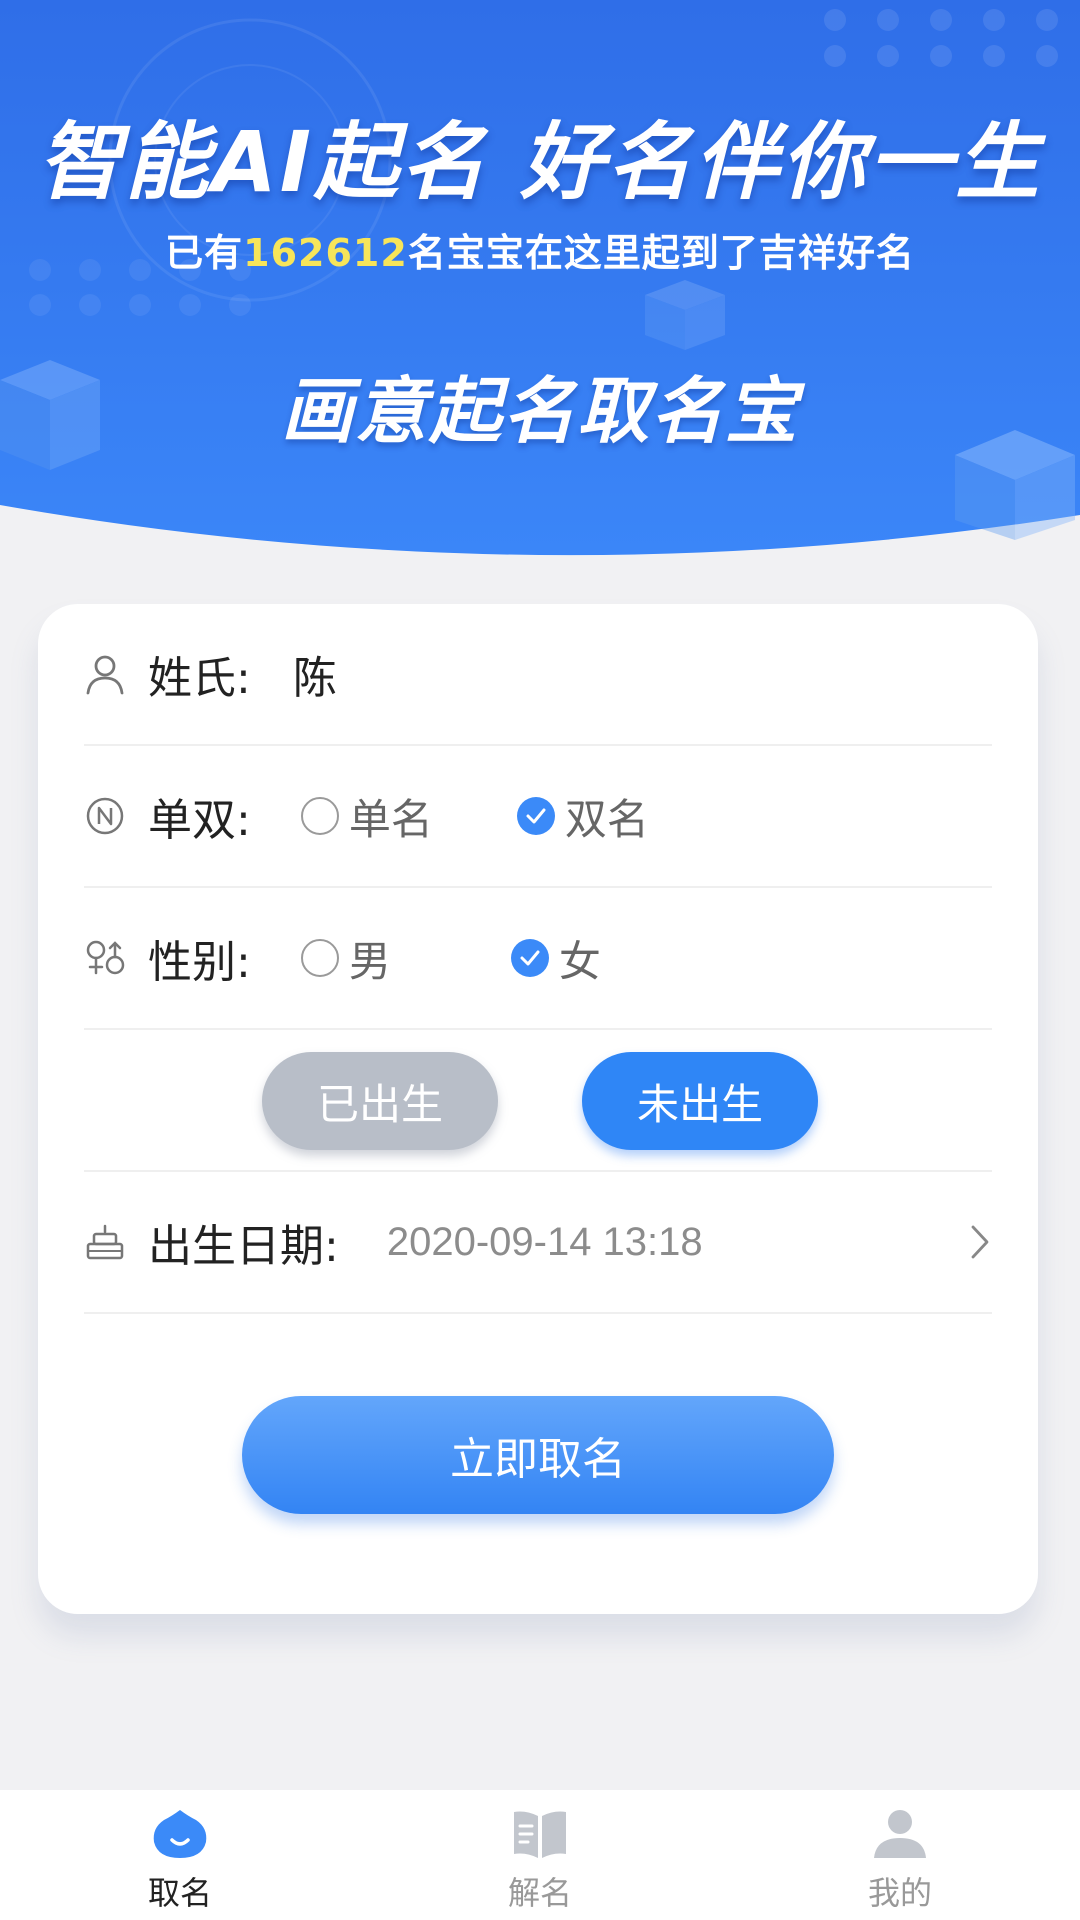 This screenshot has height=1920, width=1080. I want to click on born-button: 已出生, so click(380, 1101).